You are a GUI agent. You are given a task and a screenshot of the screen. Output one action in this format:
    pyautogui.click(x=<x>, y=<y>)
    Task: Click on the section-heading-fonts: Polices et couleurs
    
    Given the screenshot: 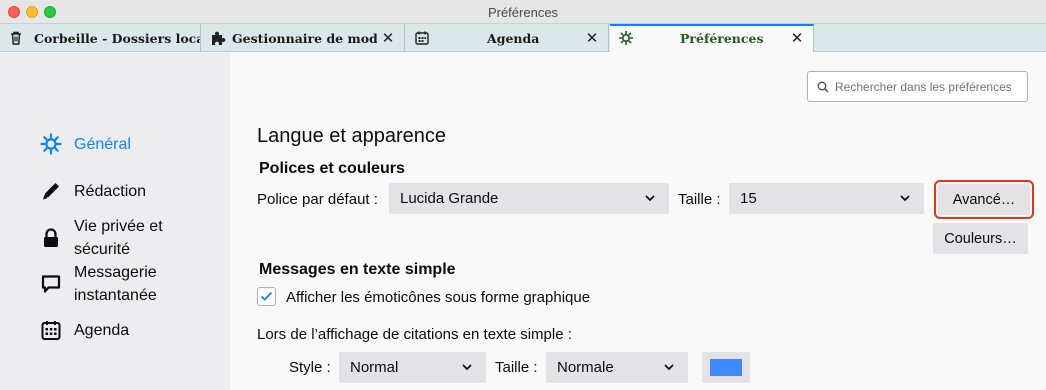 What is the action you would take?
    pyautogui.click(x=332, y=168)
    